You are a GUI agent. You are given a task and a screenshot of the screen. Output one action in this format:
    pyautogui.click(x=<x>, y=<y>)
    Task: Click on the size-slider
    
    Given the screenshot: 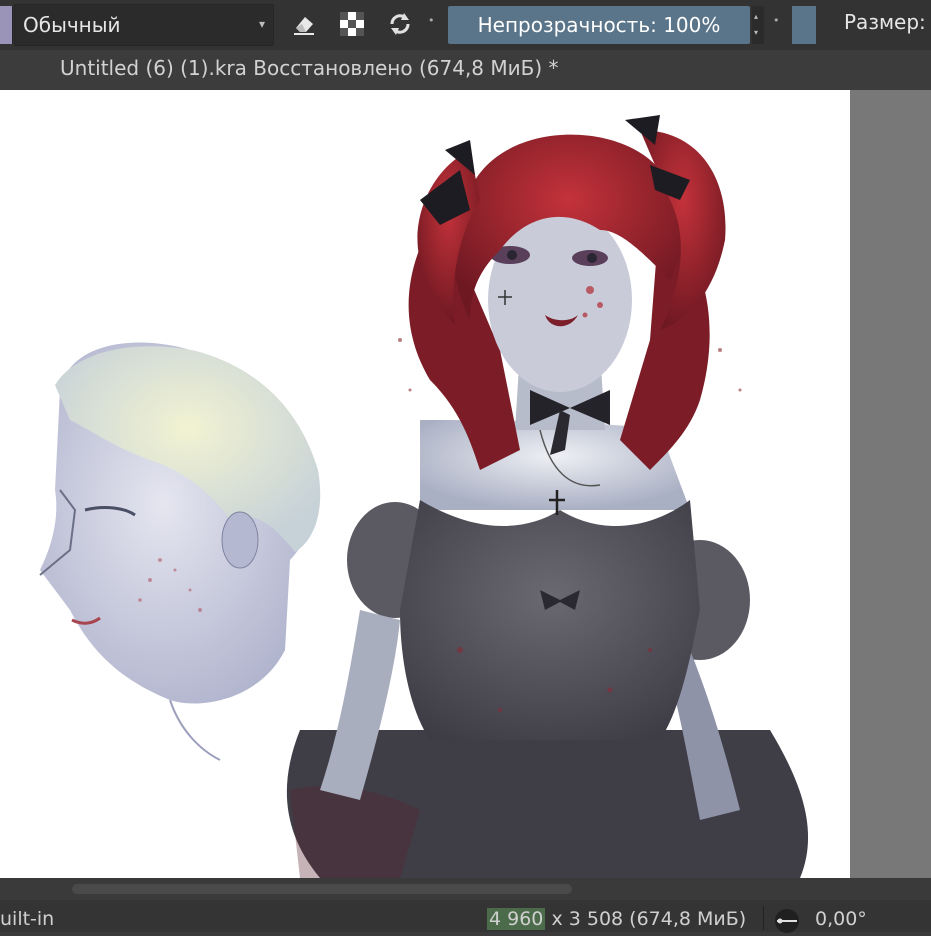 What is the action you would take?
    pyautogui.click(x=804, y=25)
    